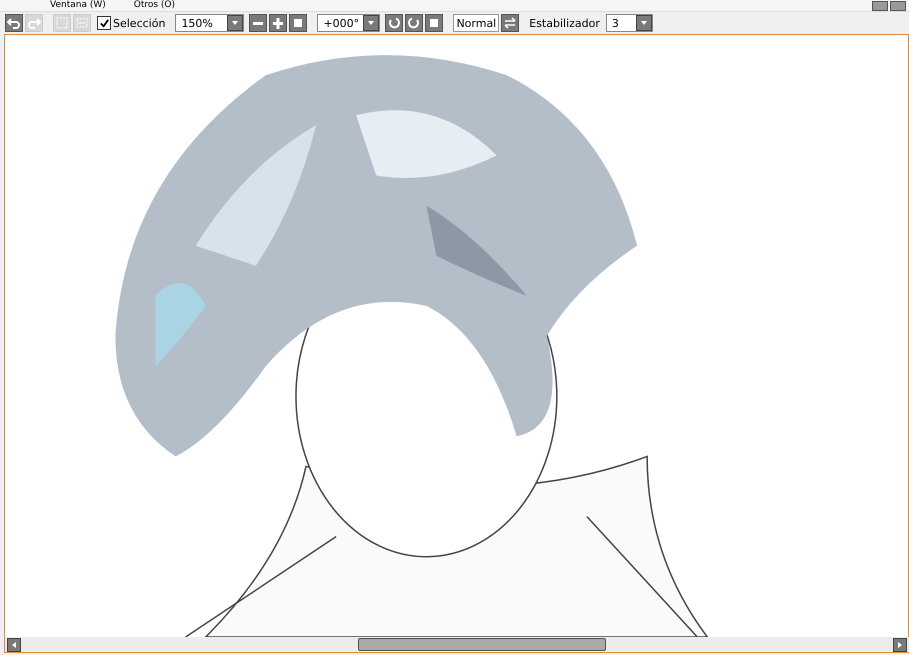  I want to click on selection-label: Selección, so click(139, 23).